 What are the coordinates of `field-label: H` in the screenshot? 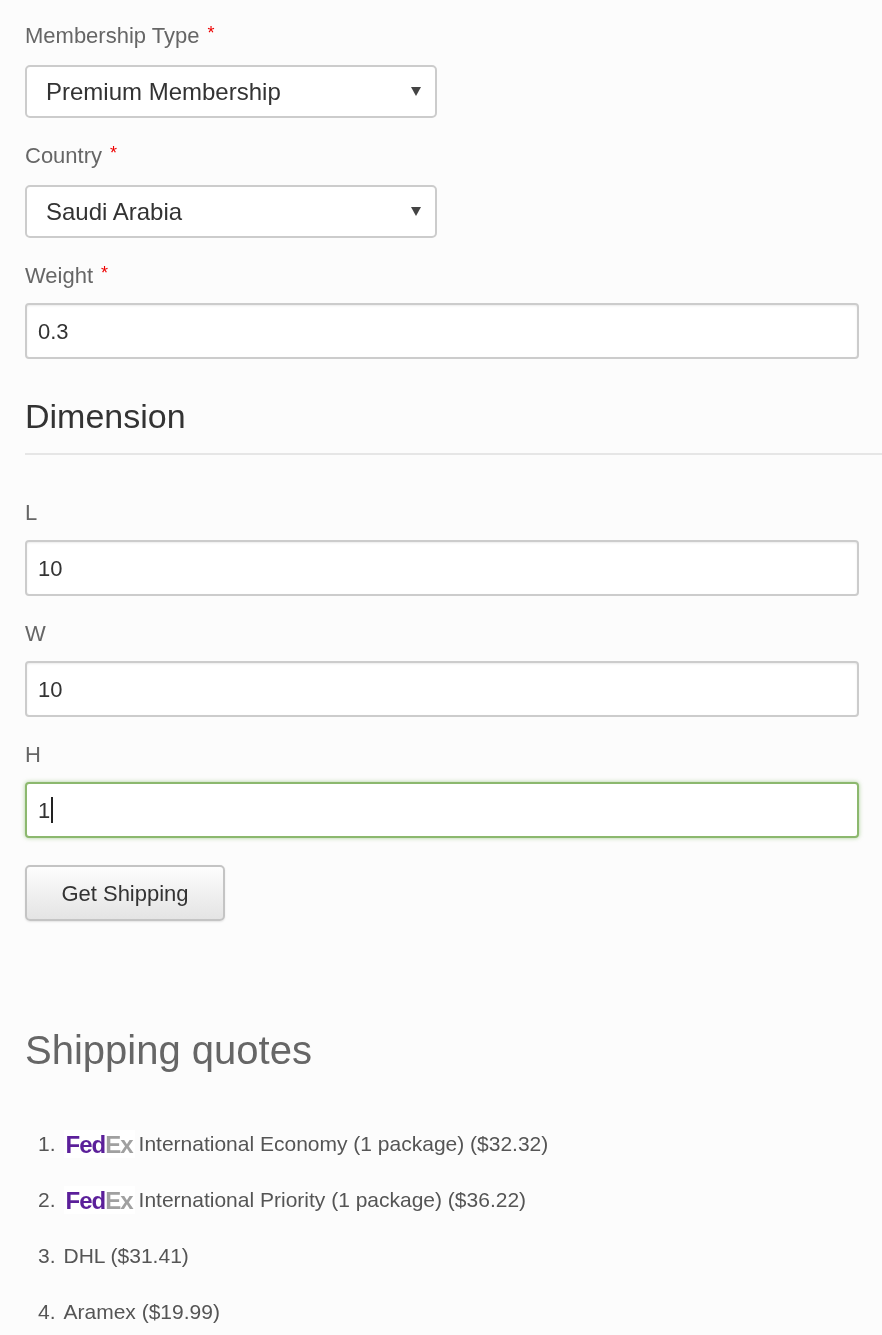 It's located at (33, 755).